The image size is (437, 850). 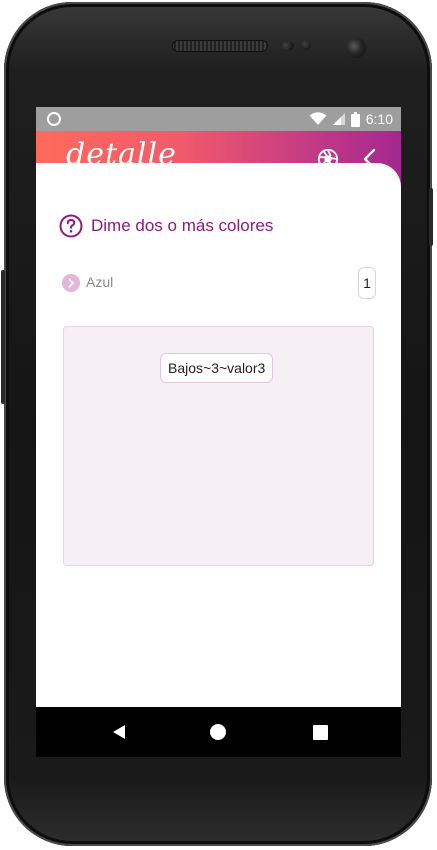 I want to click on notification-icon, so click(x=54, y=119).